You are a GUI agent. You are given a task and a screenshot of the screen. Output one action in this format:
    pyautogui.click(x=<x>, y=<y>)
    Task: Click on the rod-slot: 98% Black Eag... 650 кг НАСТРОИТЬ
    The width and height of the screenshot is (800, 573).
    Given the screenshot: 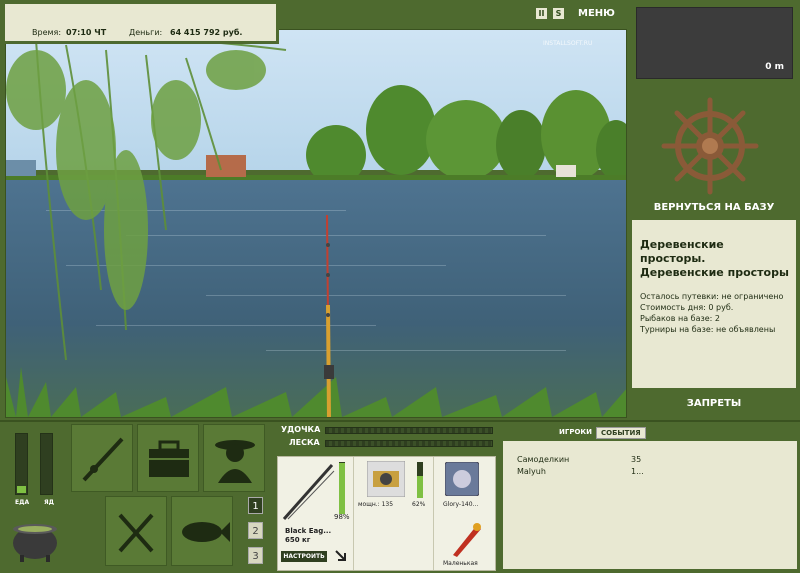 What is the action you would take?
    pyautogui.click(x=316, y=513)
    